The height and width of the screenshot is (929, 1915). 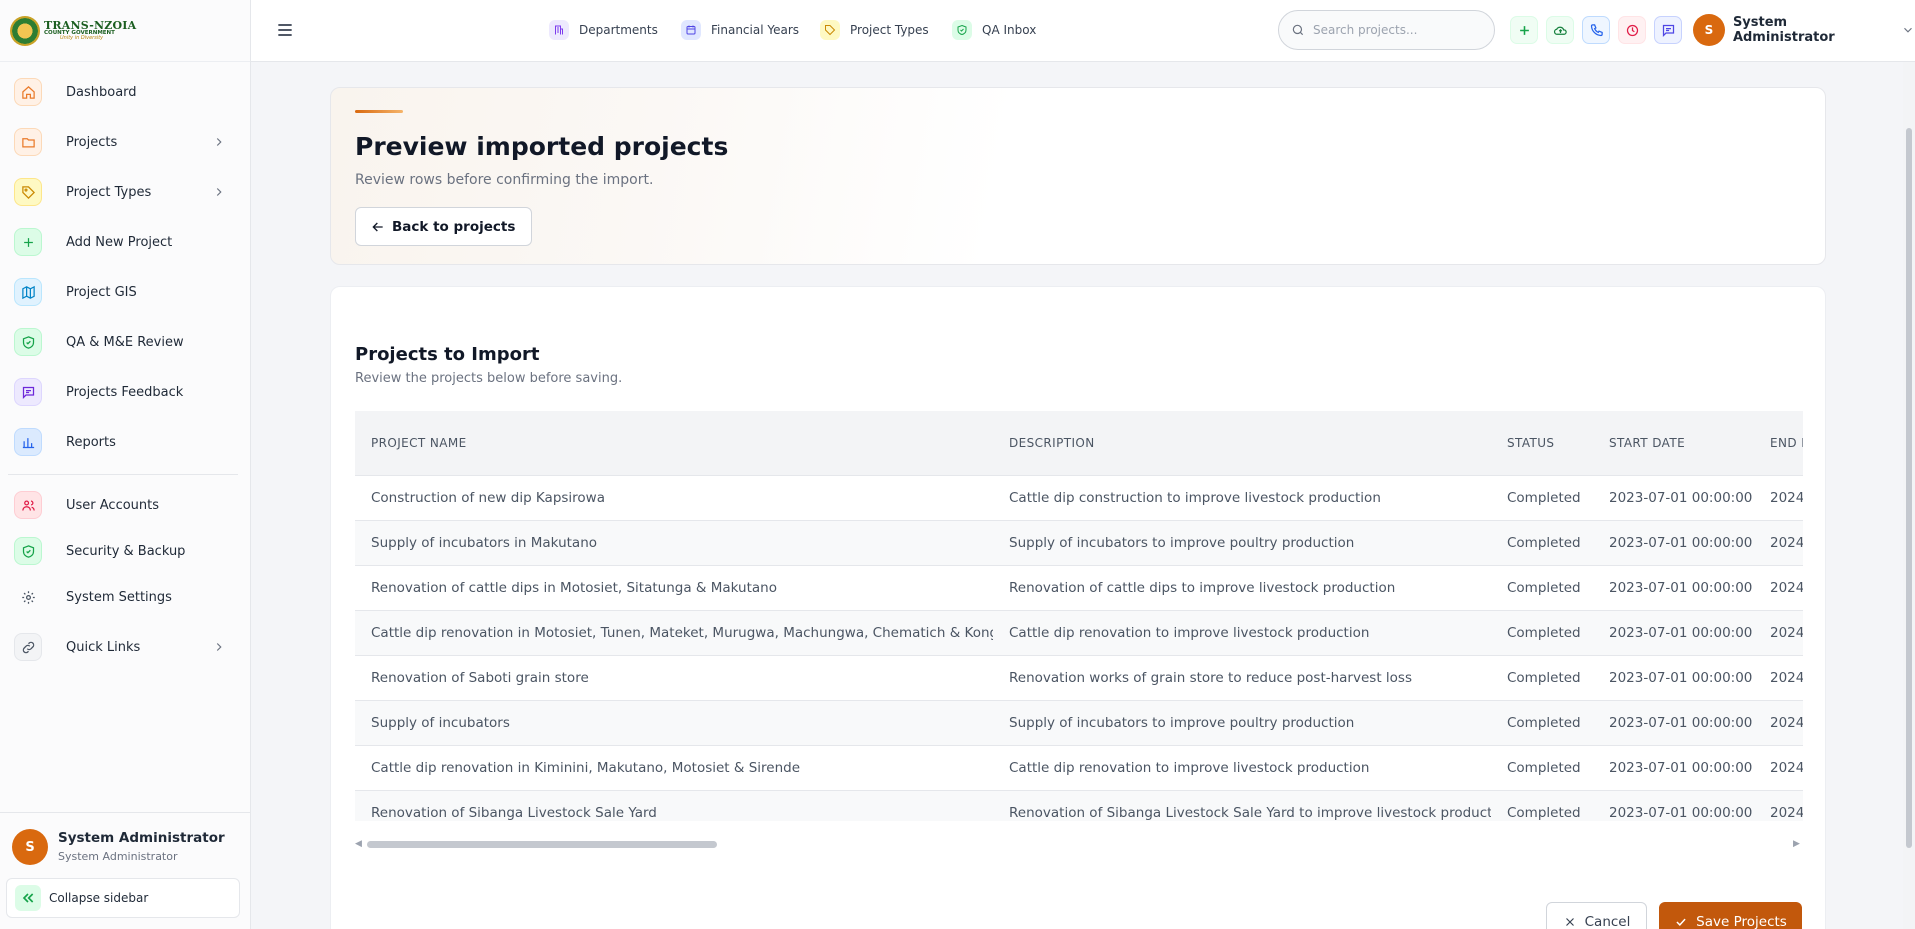 I want to click on search-box, so click(x=1386, y=30).